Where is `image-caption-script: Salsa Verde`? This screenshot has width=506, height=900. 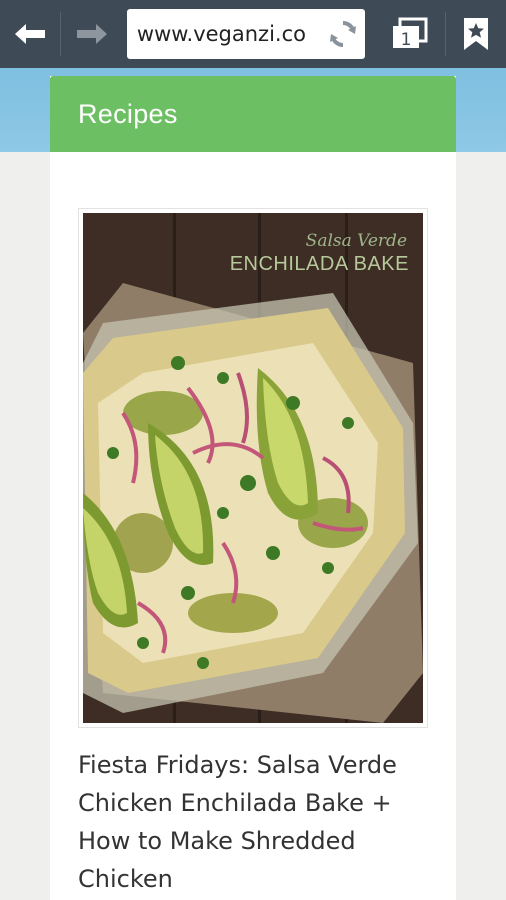
image-caption-script: Salsa Verde is located at coordinates (356, 241).